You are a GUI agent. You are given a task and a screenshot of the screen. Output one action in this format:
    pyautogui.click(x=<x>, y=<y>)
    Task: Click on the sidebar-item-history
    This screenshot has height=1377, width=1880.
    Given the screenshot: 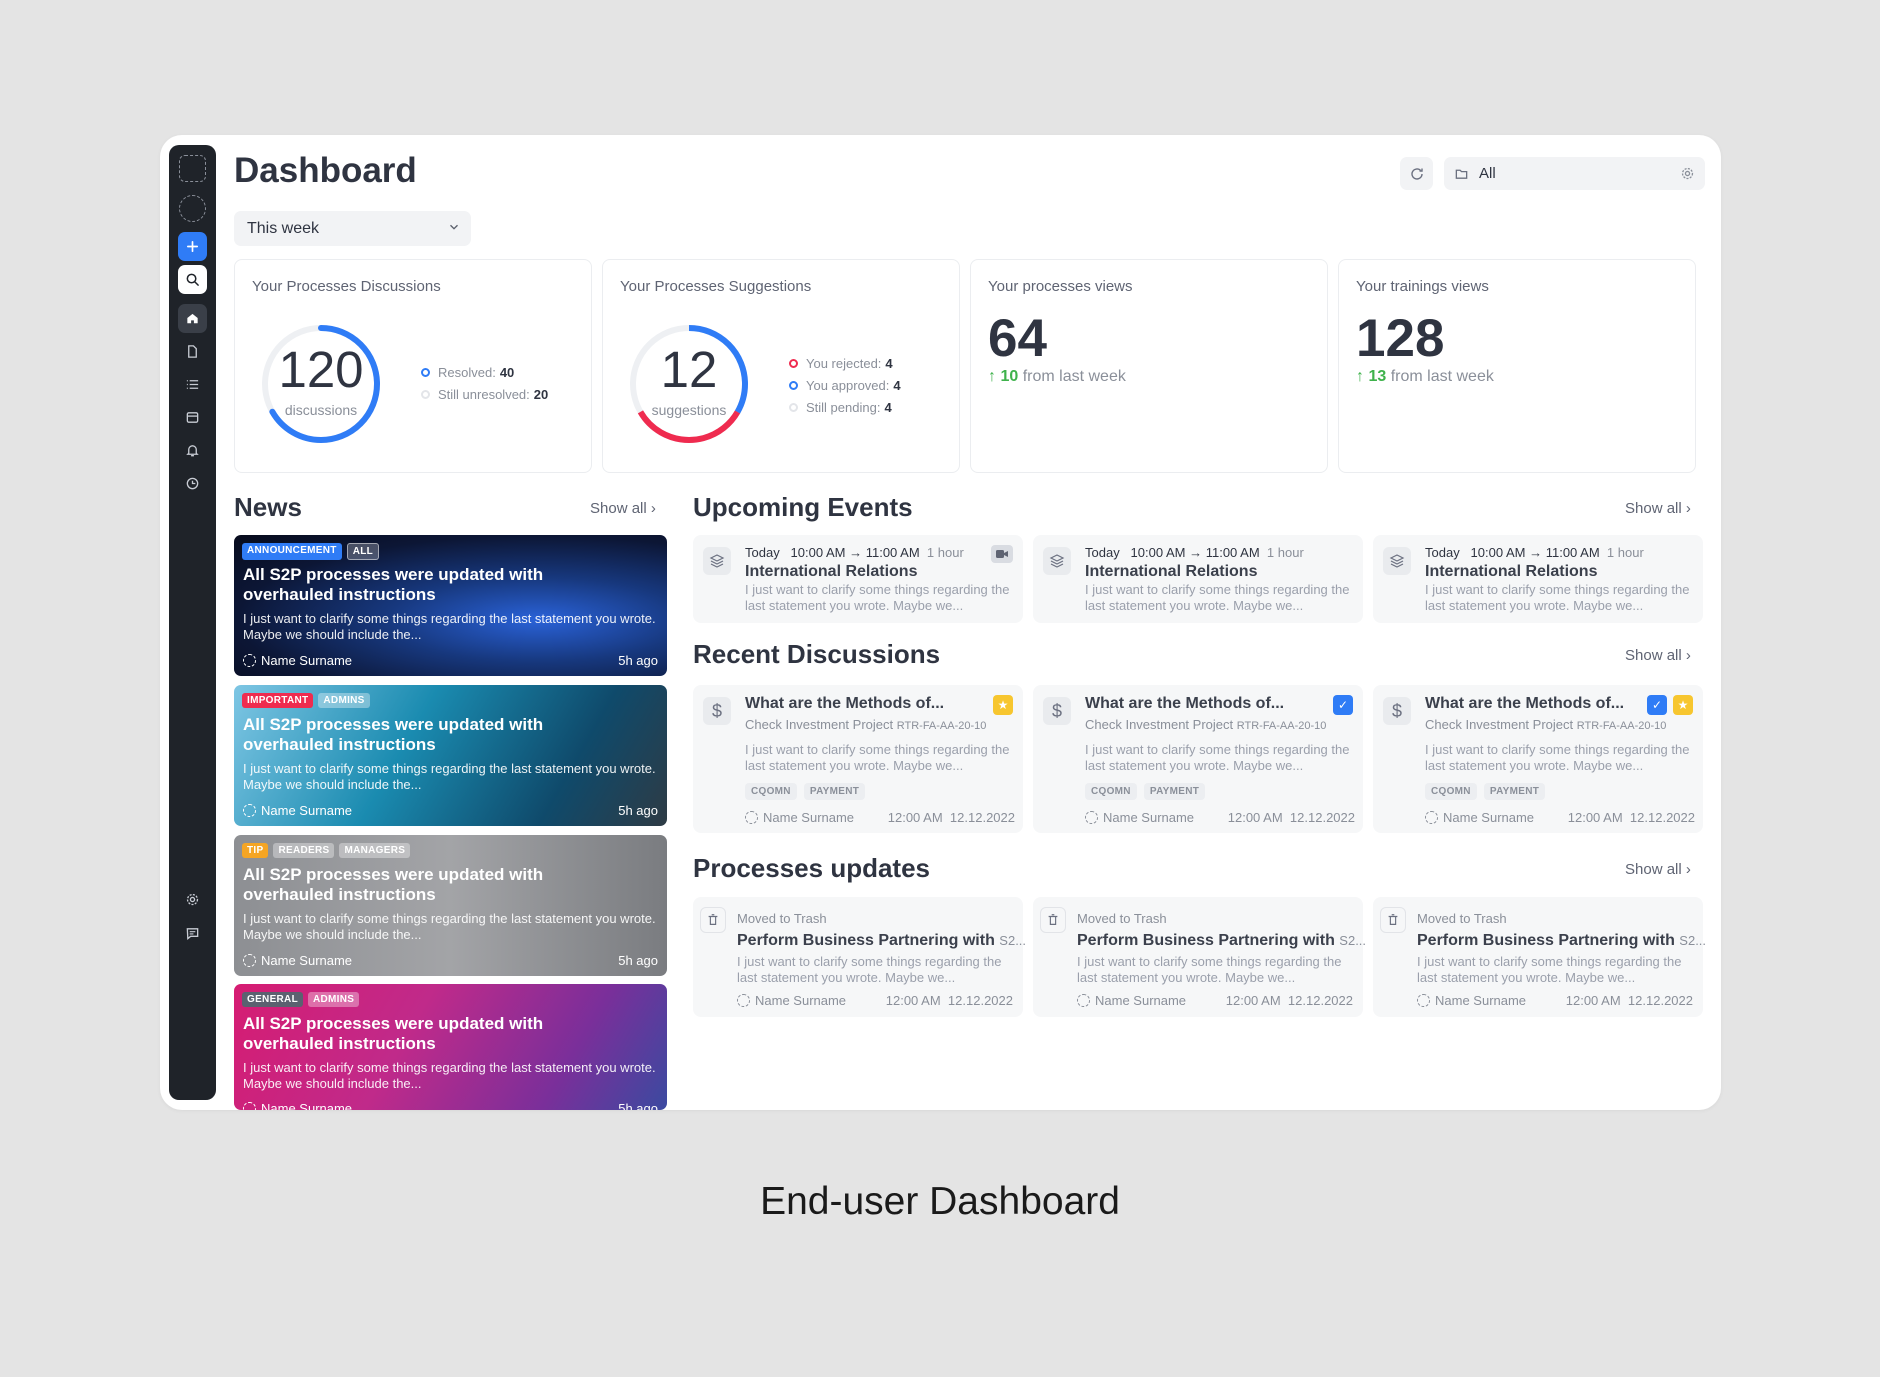 What is the action you would take?
    pyautogui.click(x=192, y=483)
    